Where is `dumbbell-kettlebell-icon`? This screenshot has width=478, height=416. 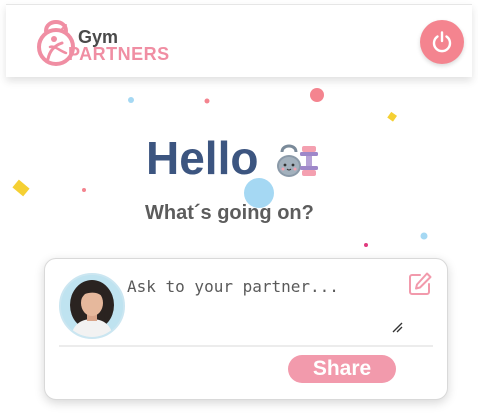 dumbbell-kettlebell-icon is located at coordinates (297, 160).